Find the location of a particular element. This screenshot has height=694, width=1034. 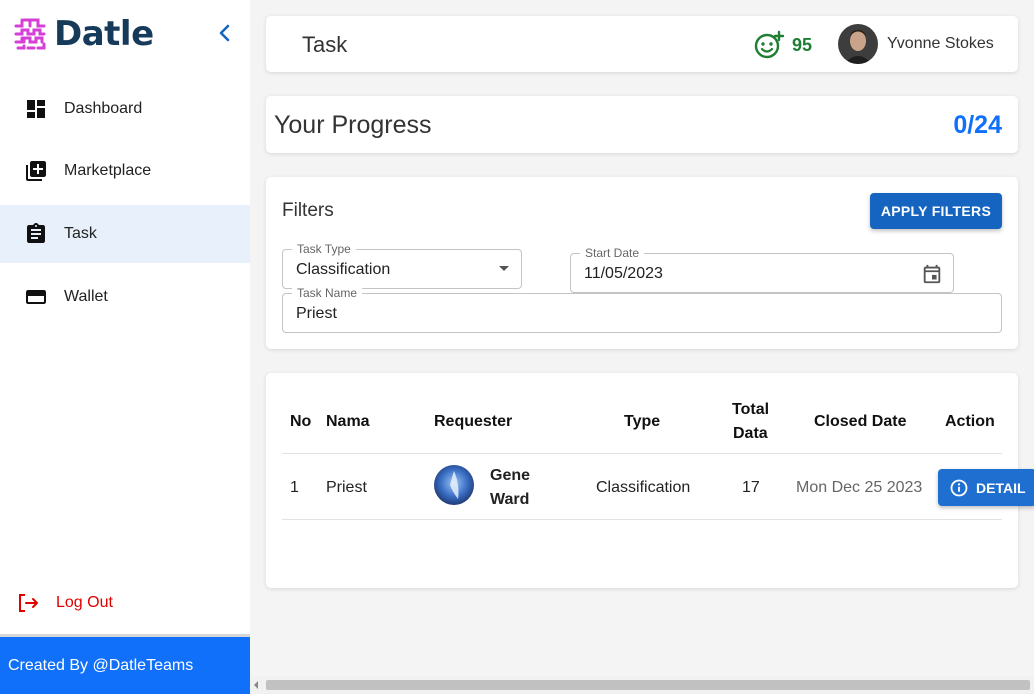

page-title: Task is located at coordinates (325, 44).